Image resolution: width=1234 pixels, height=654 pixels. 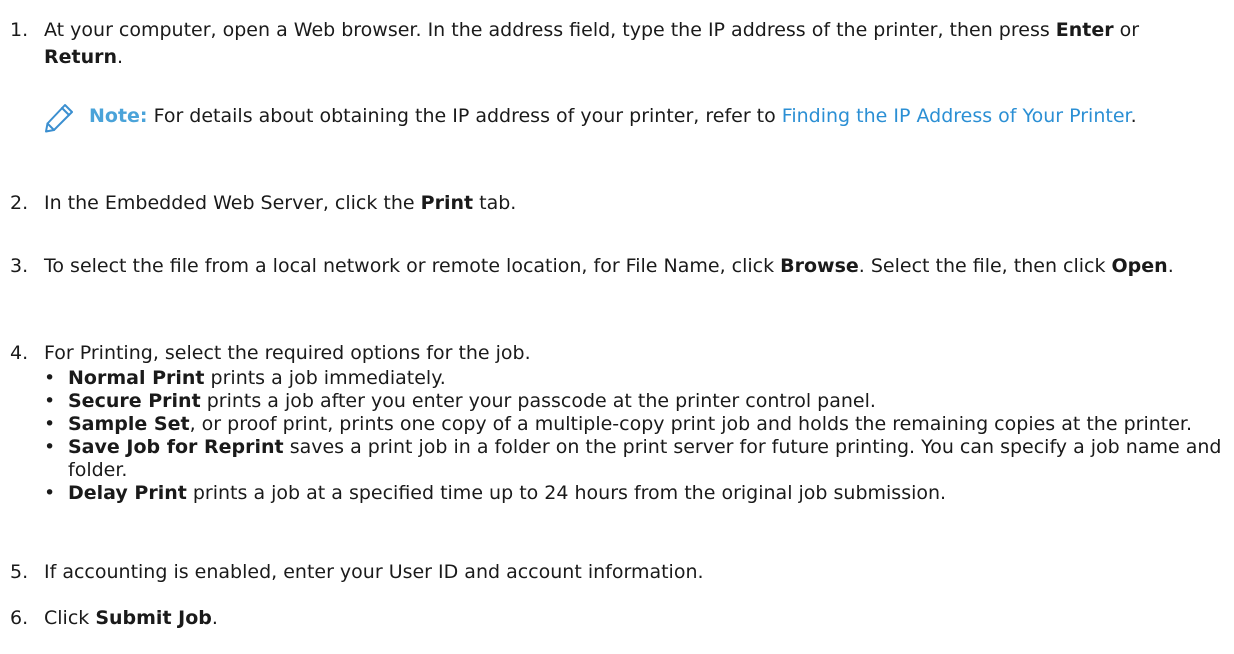 I want to click on option-name: Delay Print, so click(x=127, y=493).